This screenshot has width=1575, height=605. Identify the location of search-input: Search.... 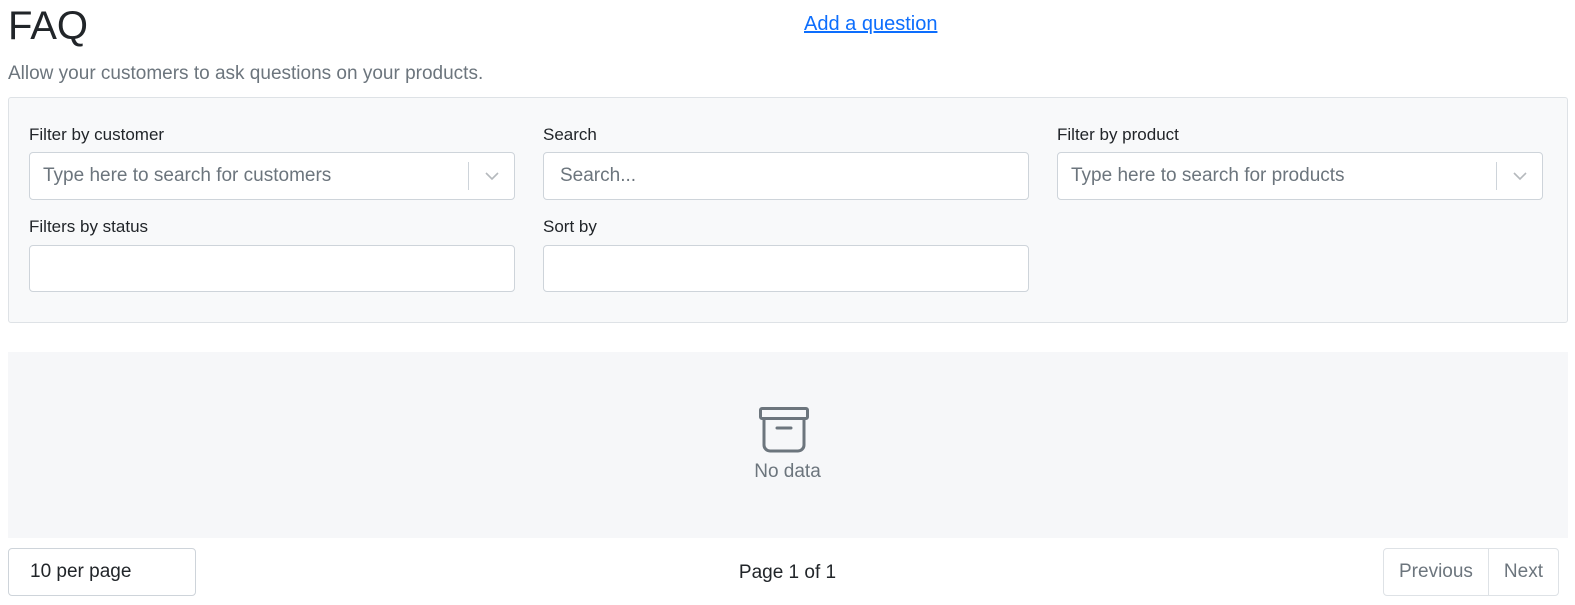
(786, 176).